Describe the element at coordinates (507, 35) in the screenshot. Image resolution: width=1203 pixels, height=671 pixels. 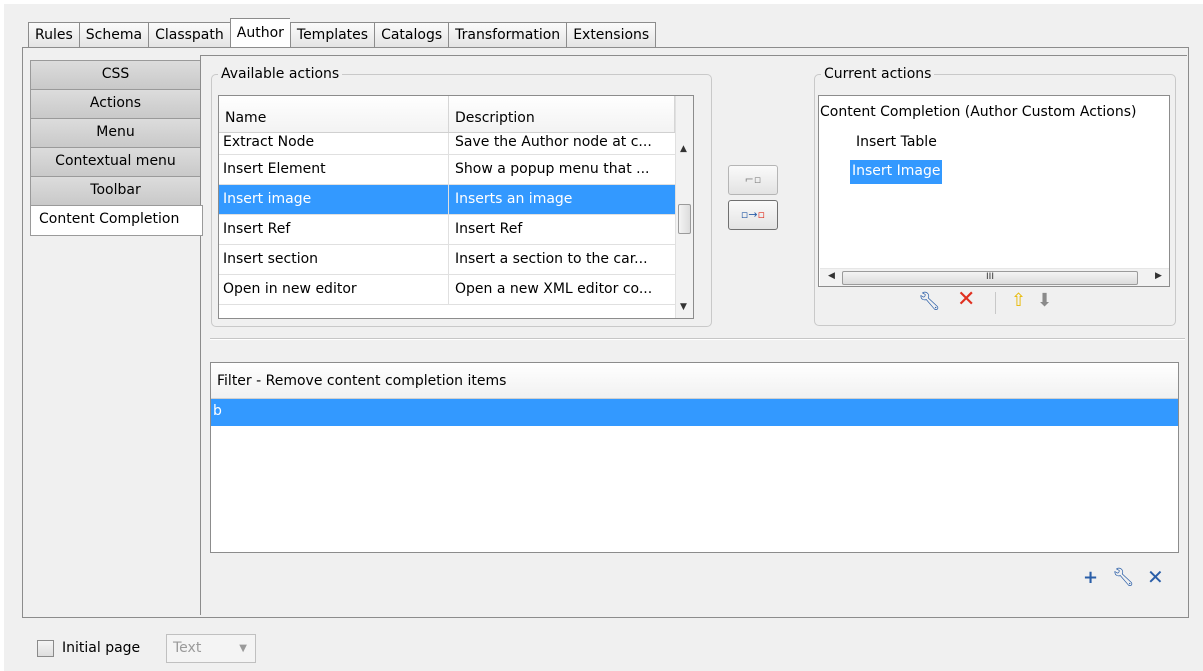
I see `tab-transformation: Transformation` at that location.